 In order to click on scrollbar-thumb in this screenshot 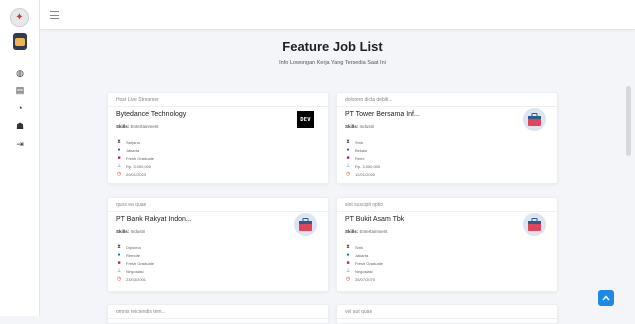, I will do `click(628, 121)`.